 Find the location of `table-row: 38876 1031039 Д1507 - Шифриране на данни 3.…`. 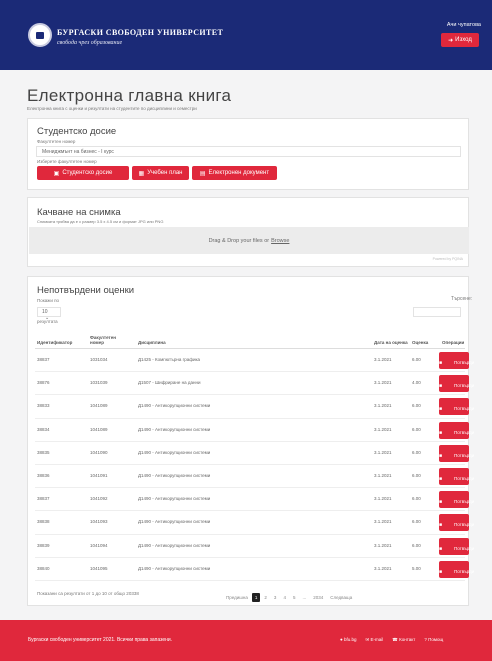

table-row: 38876 1031039 Д1507 - Шифриране на данни 3.… is located at coordinates (254, 384).